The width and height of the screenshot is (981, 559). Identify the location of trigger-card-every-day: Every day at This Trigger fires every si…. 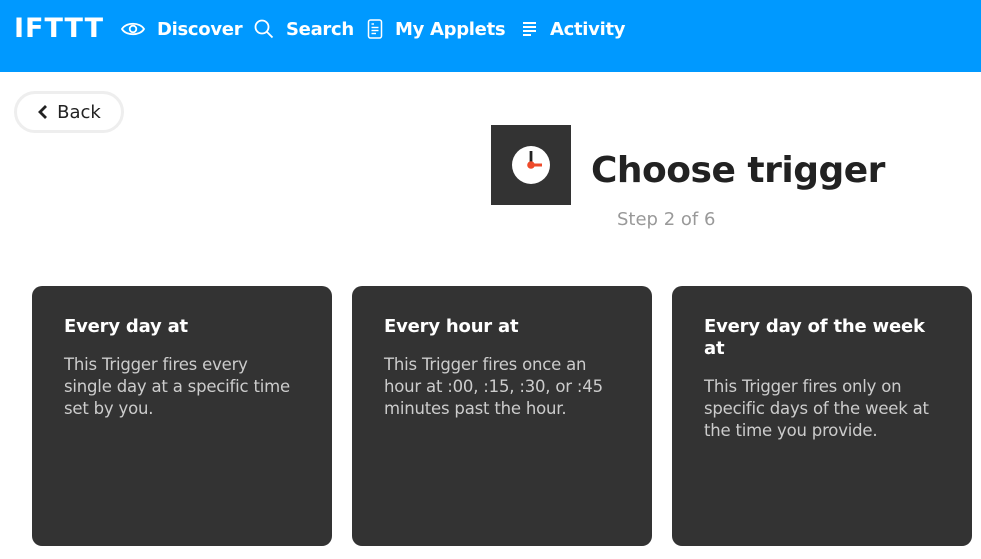
(182, 416).